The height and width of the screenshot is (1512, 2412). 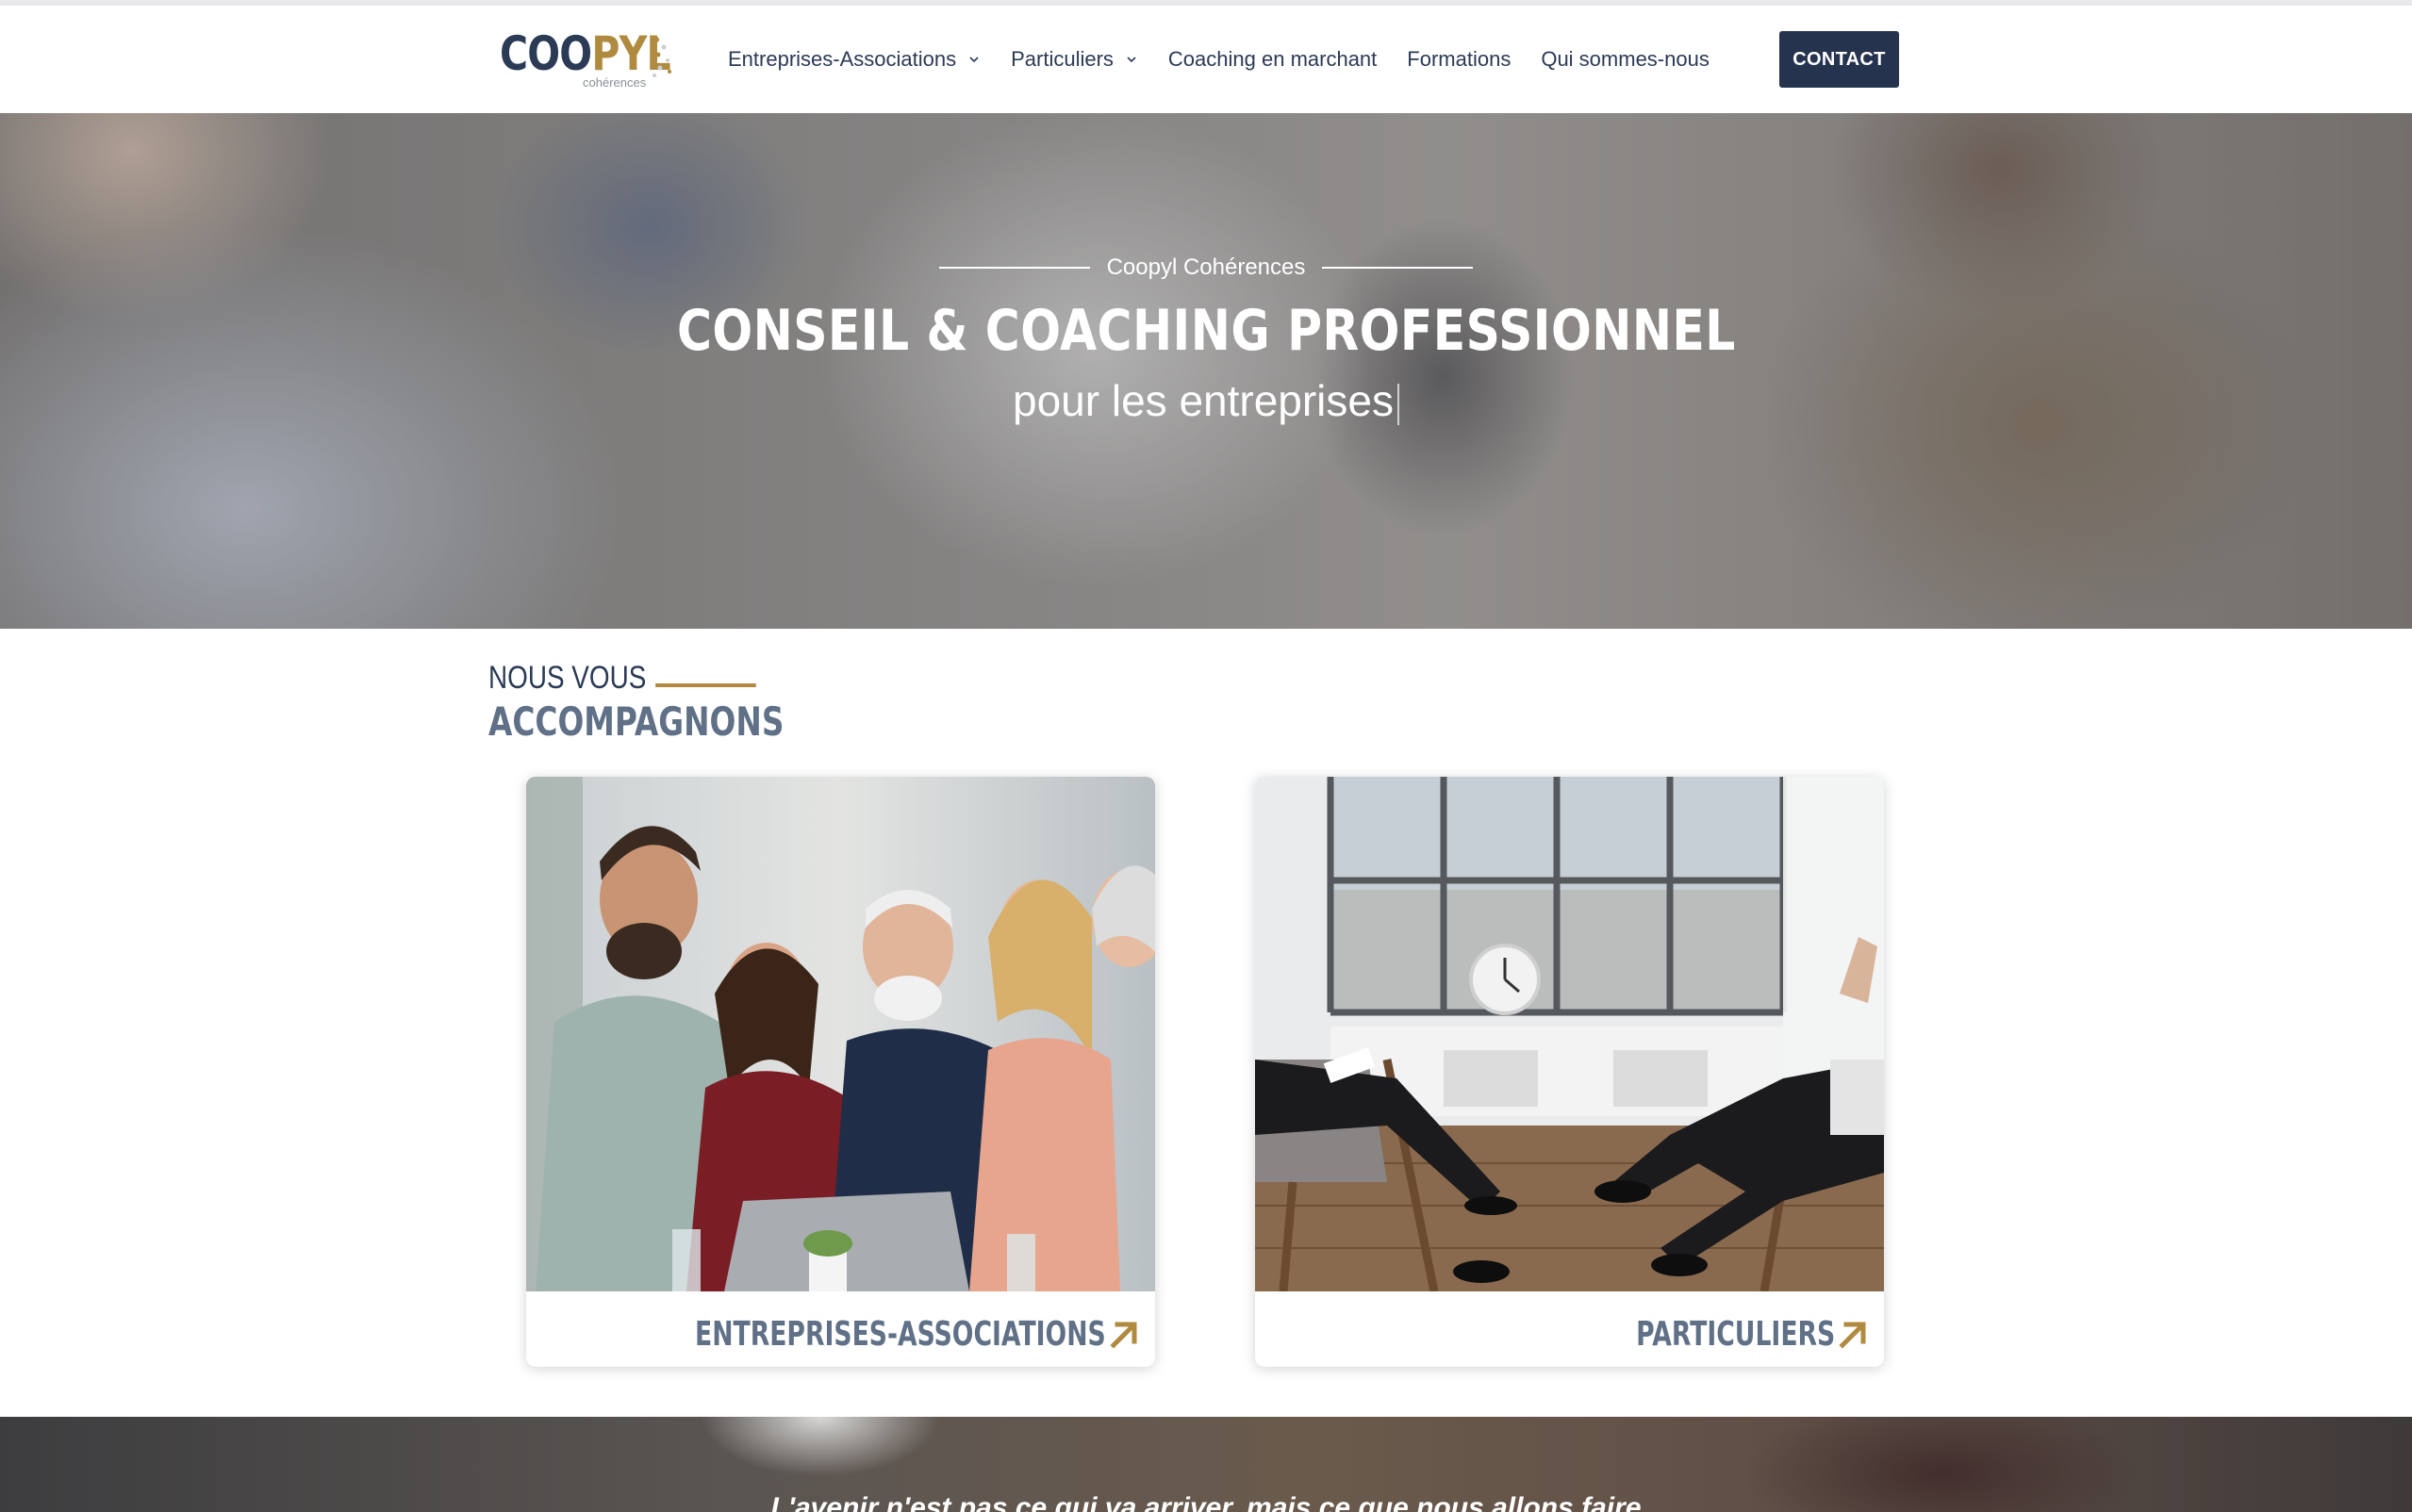 I want to click on nav-item-label: Coaching en marchant, so click(x=1272, y=59).